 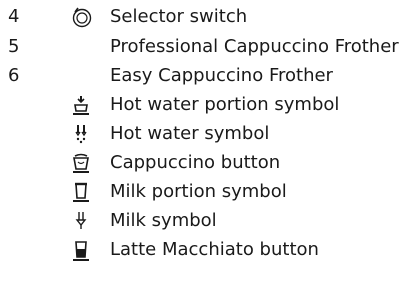 I want to click on symbol-row-milk: Milk symbol, so click(x=207, y=223).